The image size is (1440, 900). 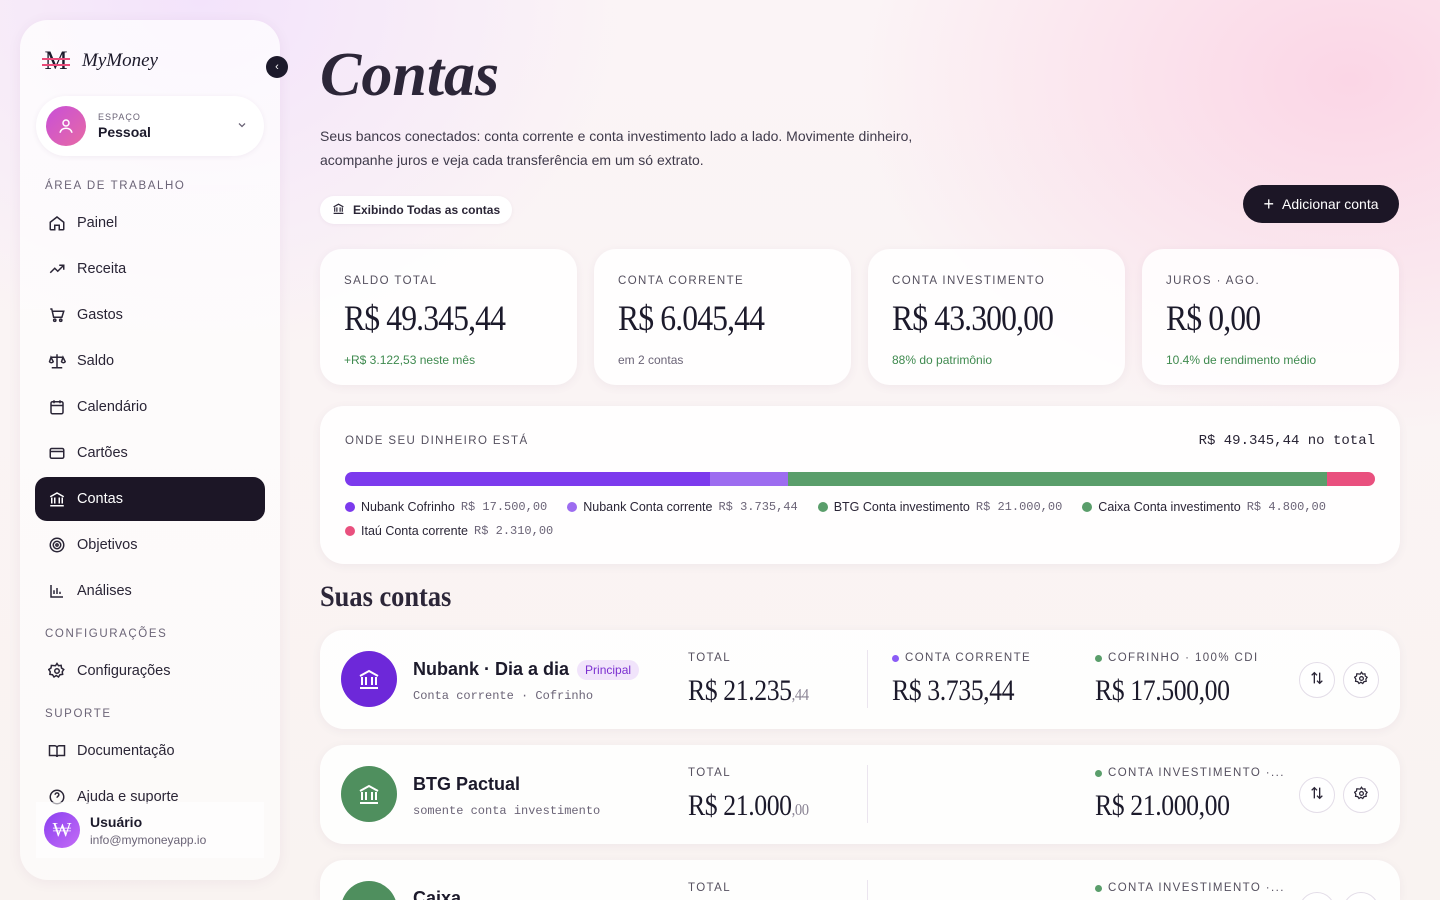 What do you see at coordinates (503, 696) in the screenshot?
I see `account-types: Conta corrente · Cofrinho` at bounding box center [503, 696].